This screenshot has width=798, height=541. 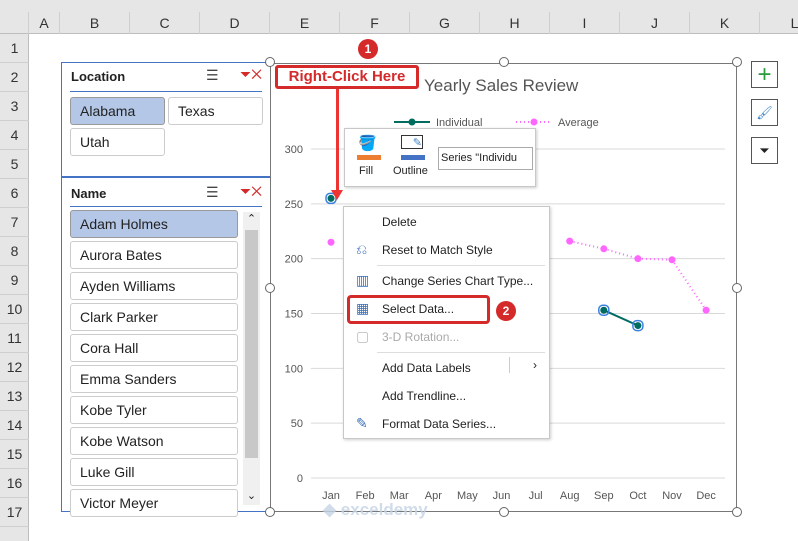 What do you see at coordinates (14, 396) in the screenshot?
I see `row-header: 13` at bounding box center [14, 396].